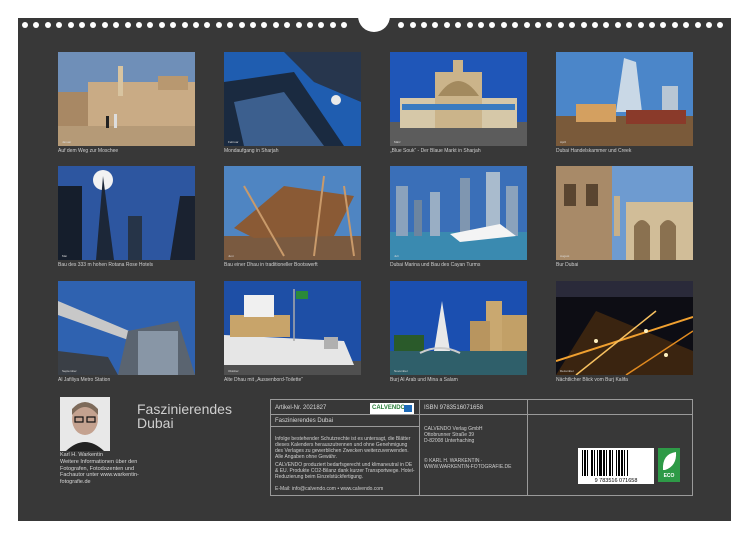 This screenshot has height=540, width=750. Describe the element at coordinates (624, 328) in the screenshot. I see `photo-december: Dezember` at that location.